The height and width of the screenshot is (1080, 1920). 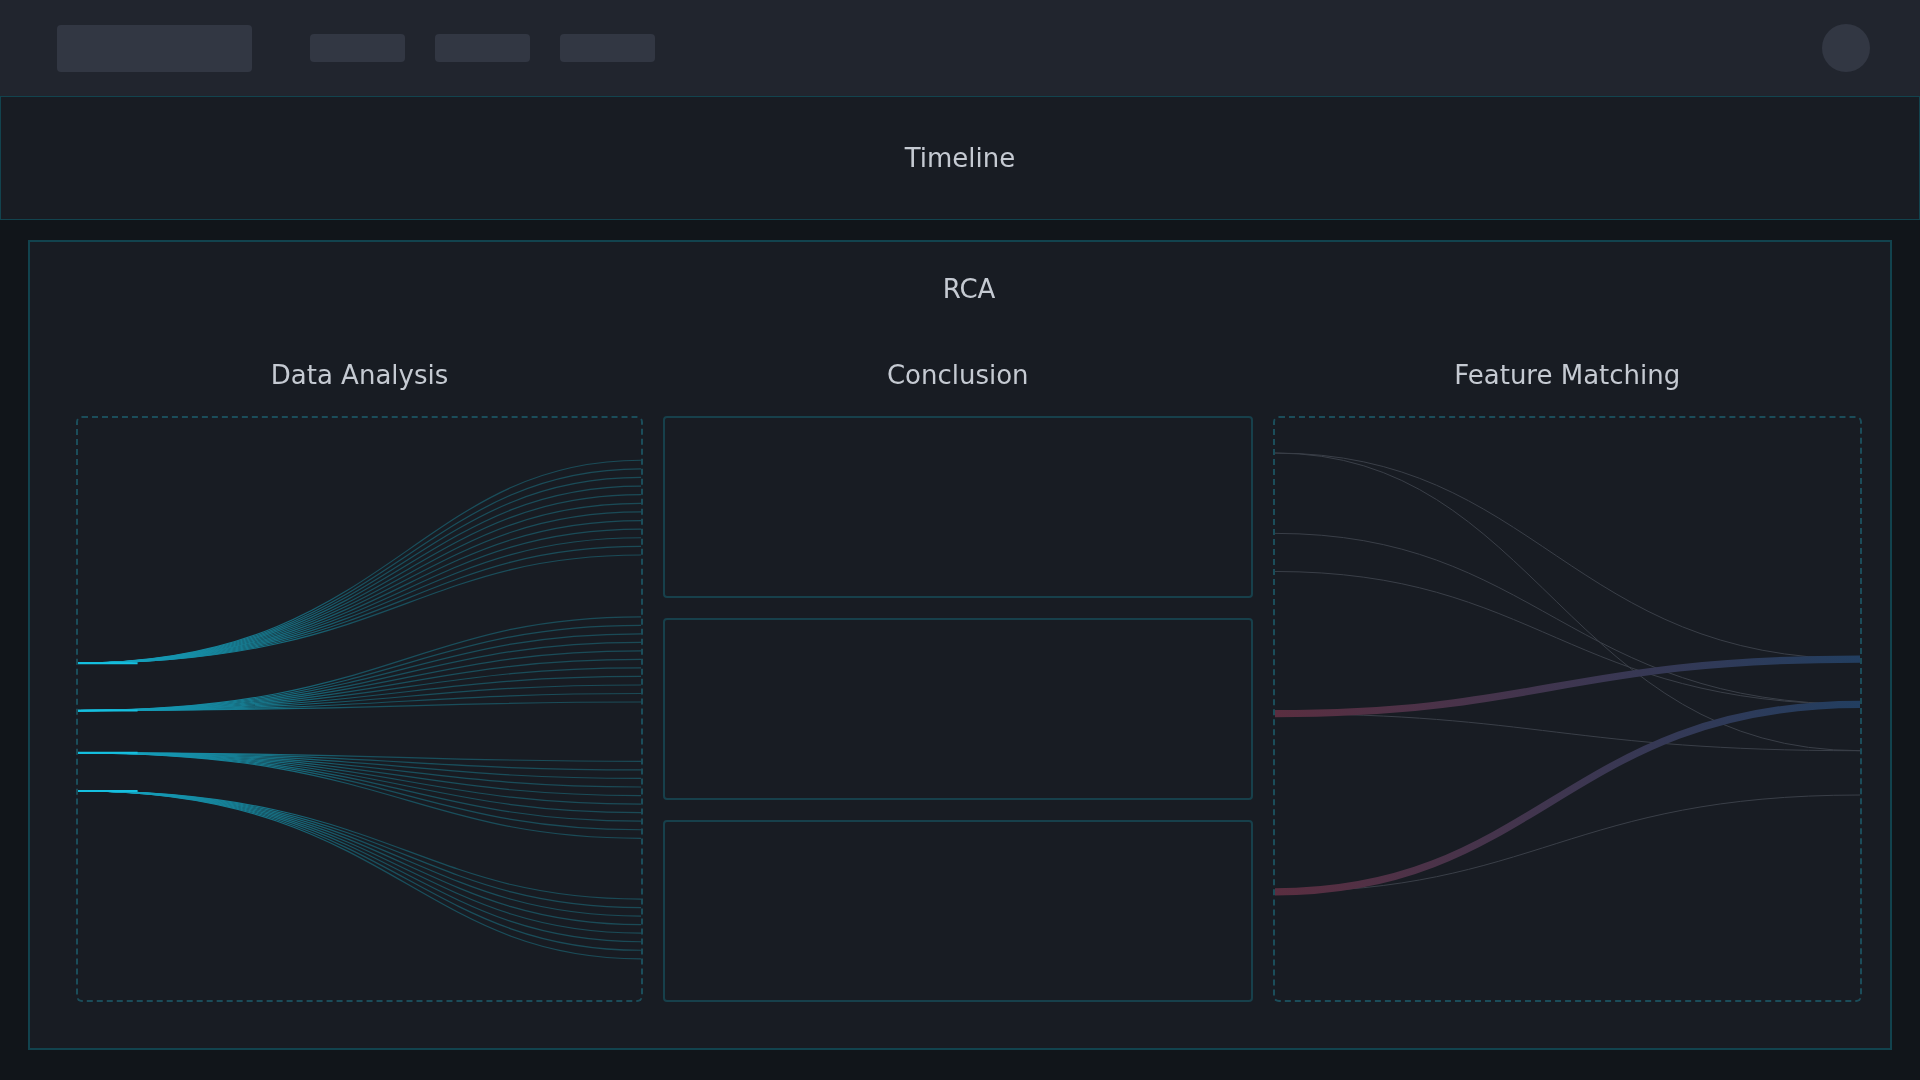 What do you see at coordinates (969, 289) in the screenshot?
I see `rca-title: RCA` at bounding box center [969, 289].